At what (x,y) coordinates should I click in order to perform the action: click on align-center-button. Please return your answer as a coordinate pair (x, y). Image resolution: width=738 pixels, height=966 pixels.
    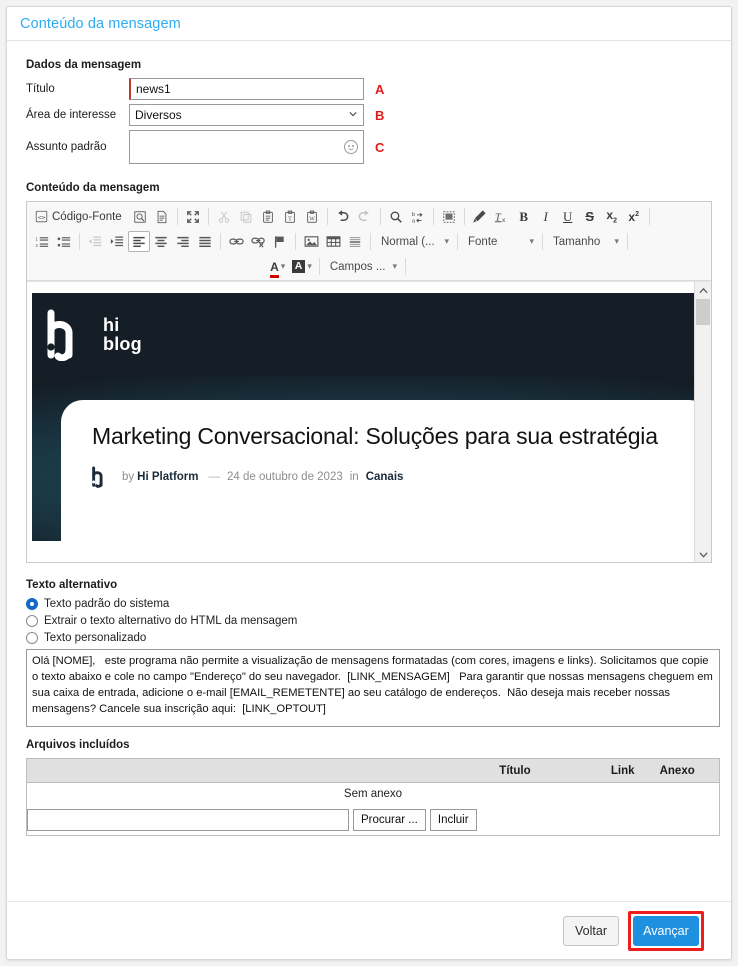
    Looking at the image, I should click on (161, 241).